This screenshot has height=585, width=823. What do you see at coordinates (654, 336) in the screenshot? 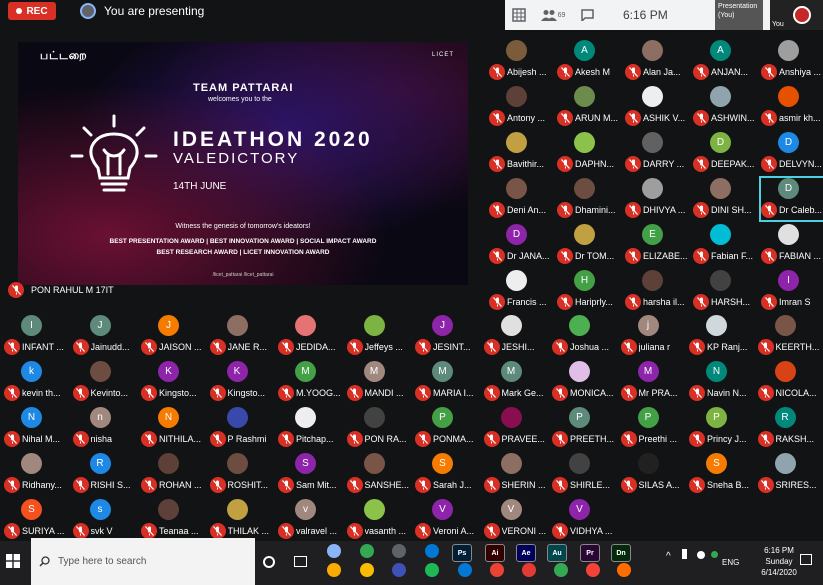
I see `participant-tile: j juliana r` at bounding box center [654, 336].